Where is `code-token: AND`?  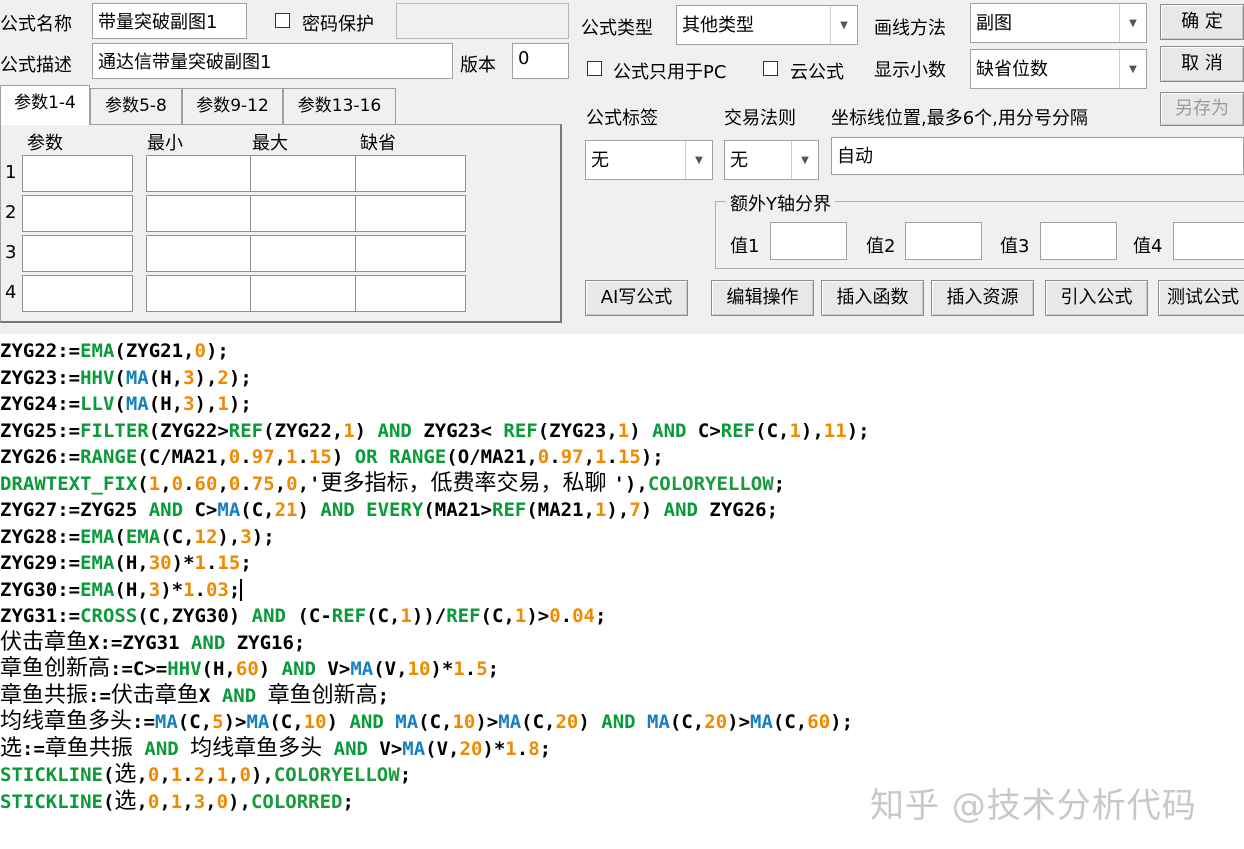 code-token: AND is located at coordinates (394, 430).